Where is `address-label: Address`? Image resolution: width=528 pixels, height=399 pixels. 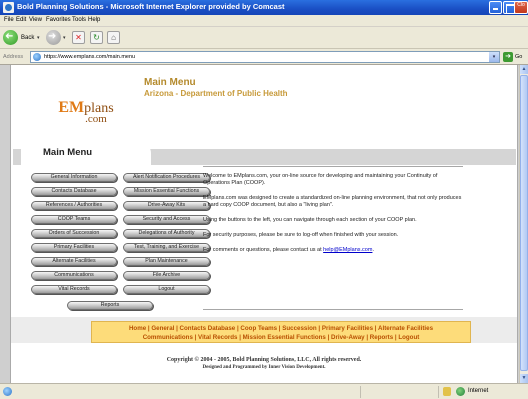
address-label: Address is located at coordinates (13, 57).